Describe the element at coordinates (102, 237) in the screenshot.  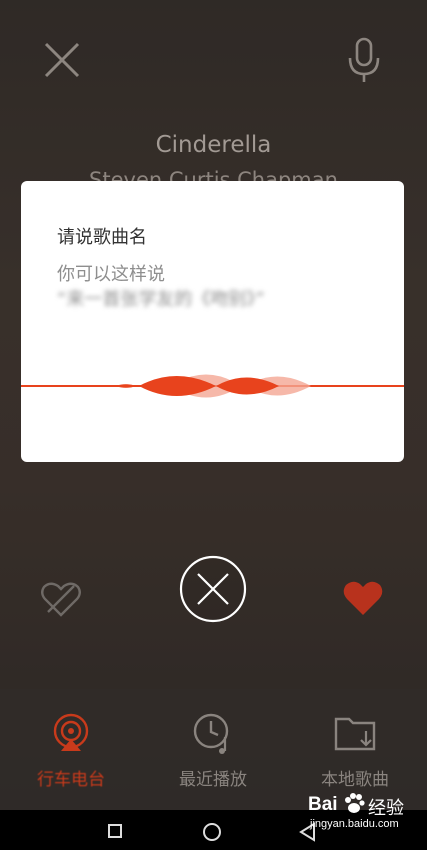
I see `dialog-title: 请说歌曲名` at that location.